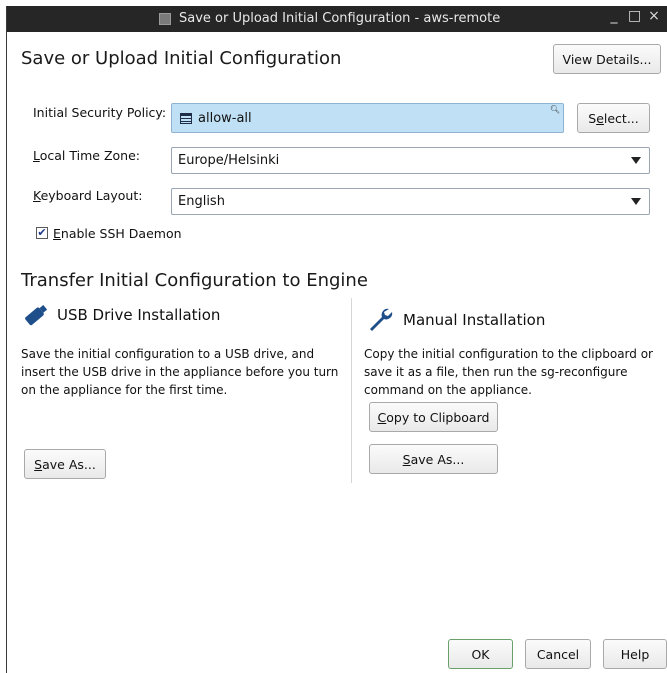 This screenshot has height=673, width=667. What do you see at coordinates (121, 233) in the screenshot?
I see `ssh-label-post: nable SSH Daemon` at bounding box center [121, 233].